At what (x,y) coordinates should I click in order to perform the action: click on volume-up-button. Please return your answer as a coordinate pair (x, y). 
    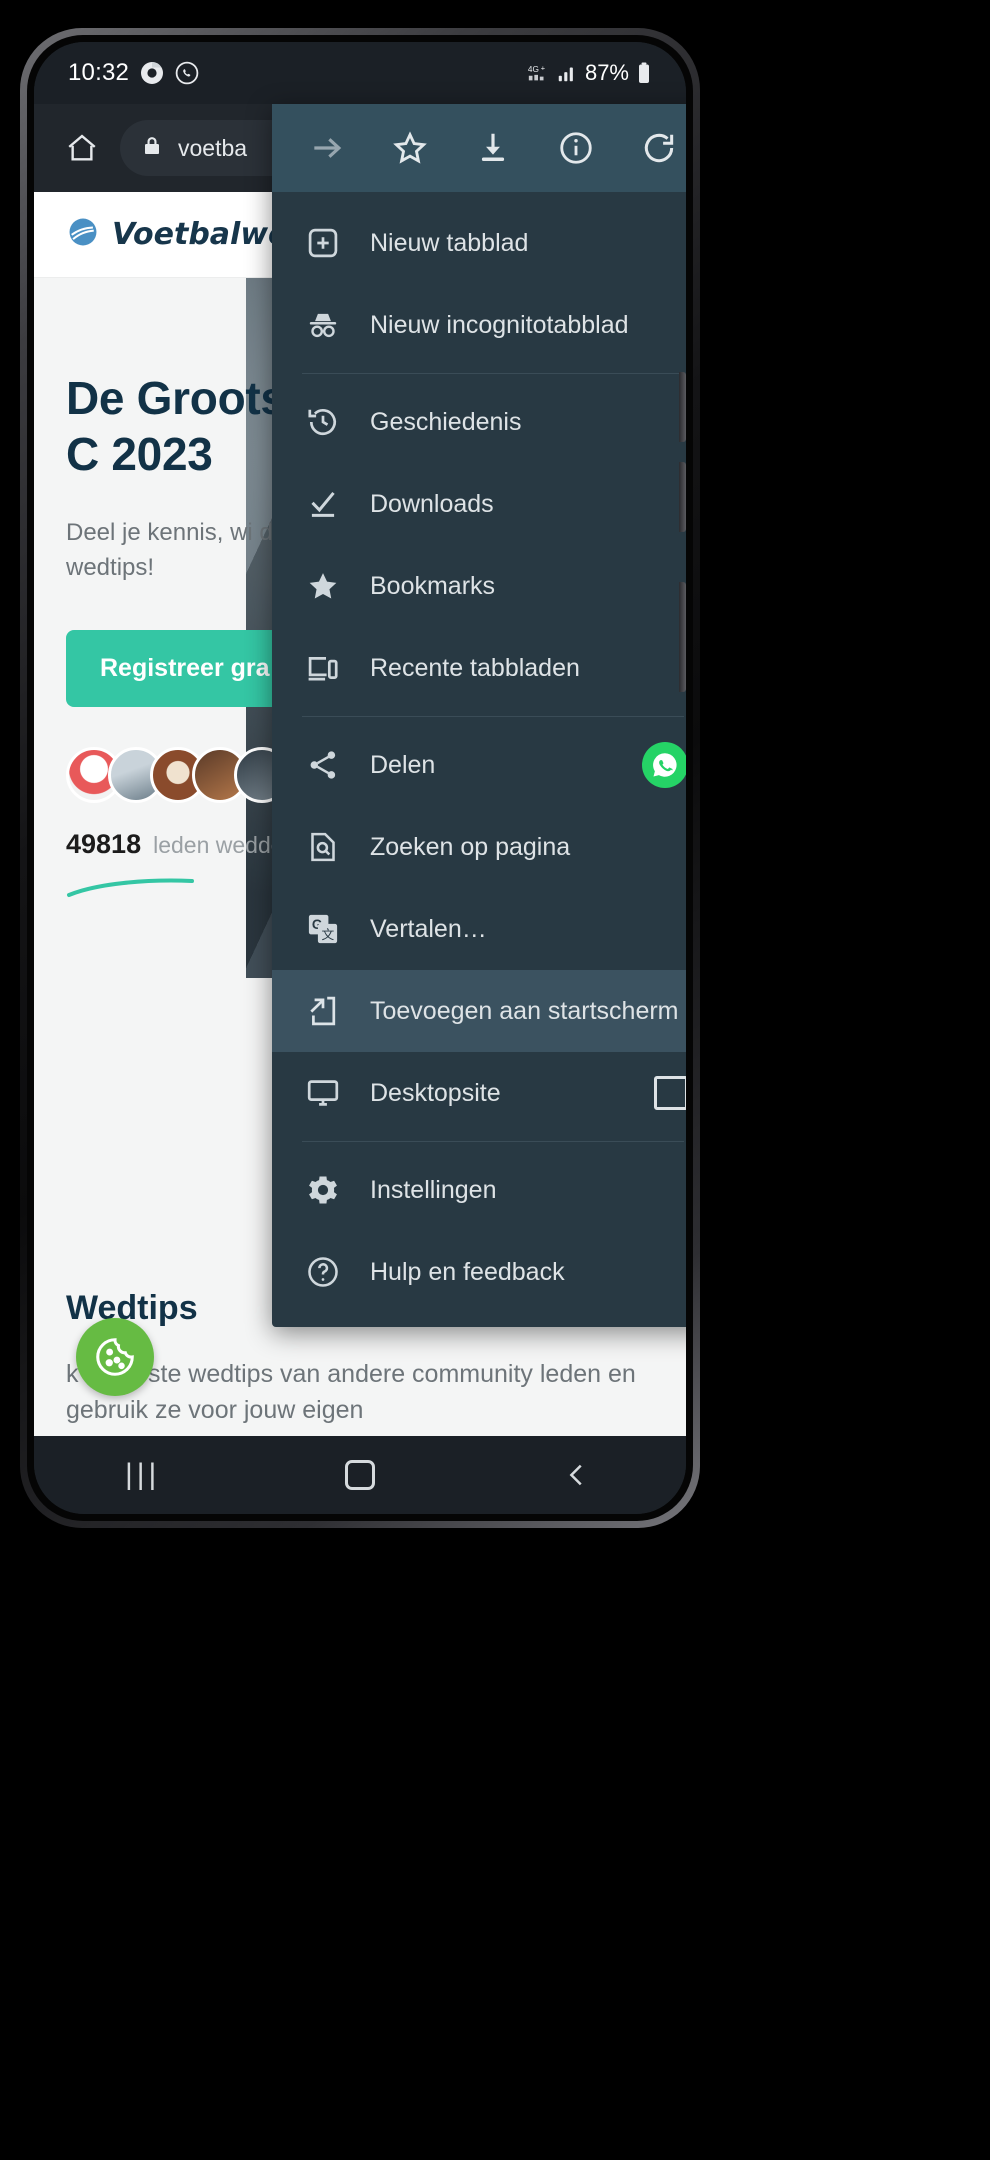
    Looking at the image, I should click on (682, 407).